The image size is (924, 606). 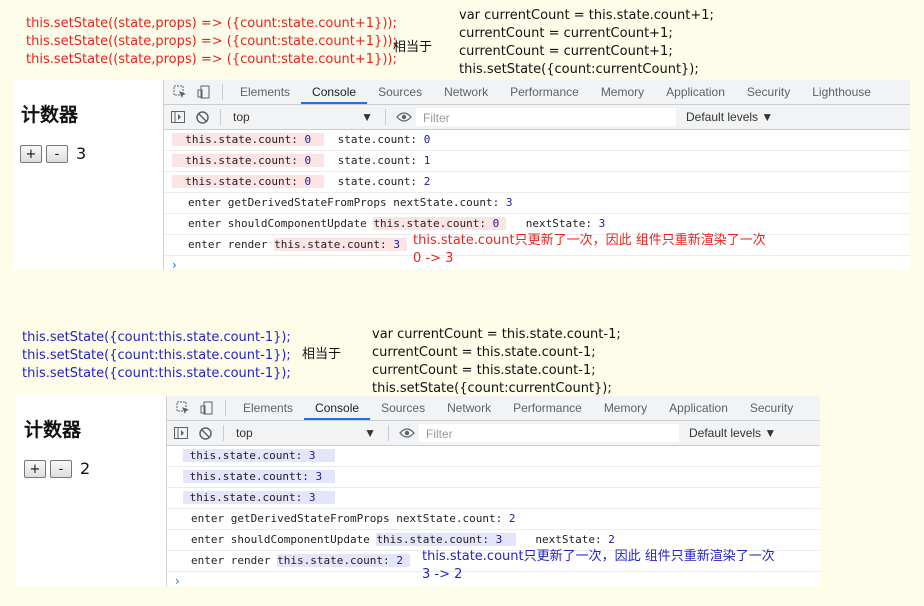 What do you see at coordinates (322, 354) in the screenshot?
I see `equivalent-label: 相当于` at bounding box center [322, 354].